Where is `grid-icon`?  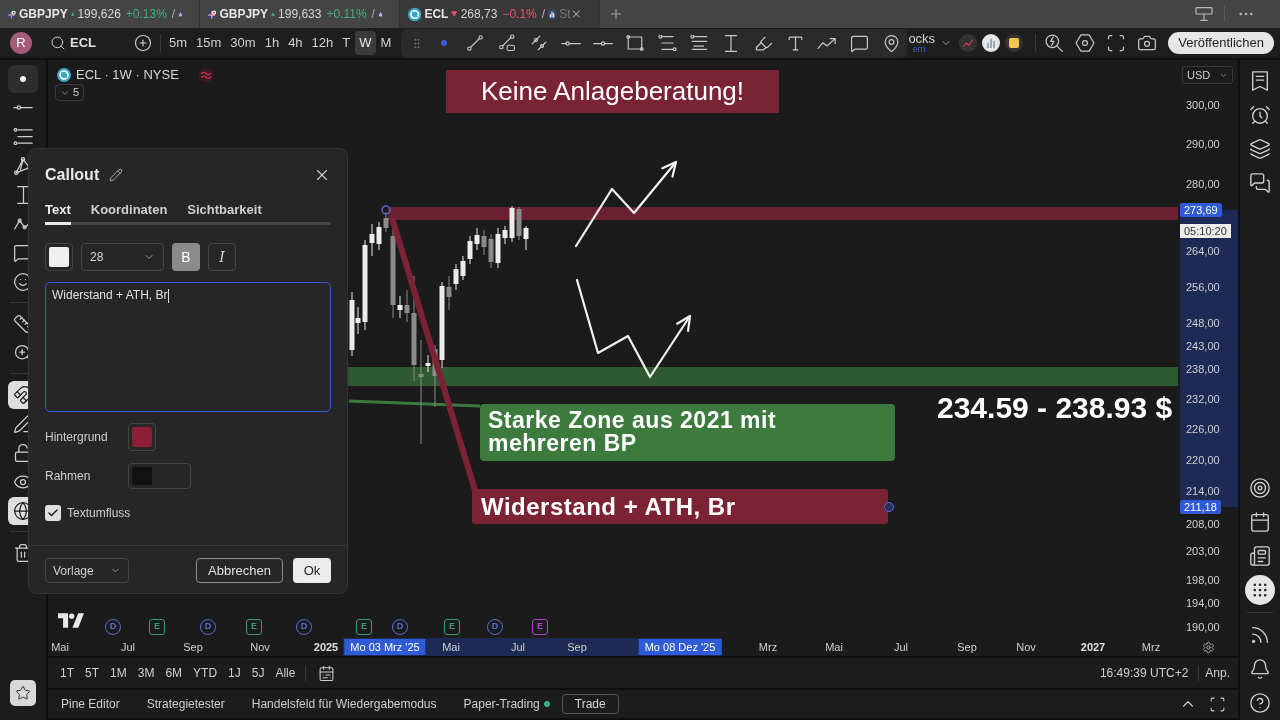
grid-icon is located at coordinates (1260, 590).